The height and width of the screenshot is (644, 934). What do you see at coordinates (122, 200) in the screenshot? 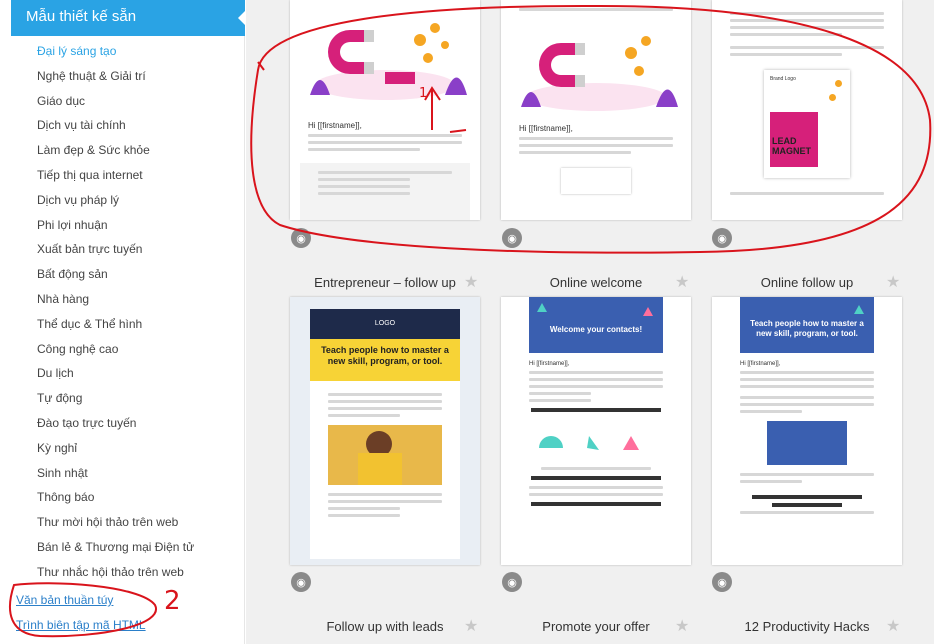
I see `category-item: Dịch vụ pháp lý` at bounding box center [122, 200].